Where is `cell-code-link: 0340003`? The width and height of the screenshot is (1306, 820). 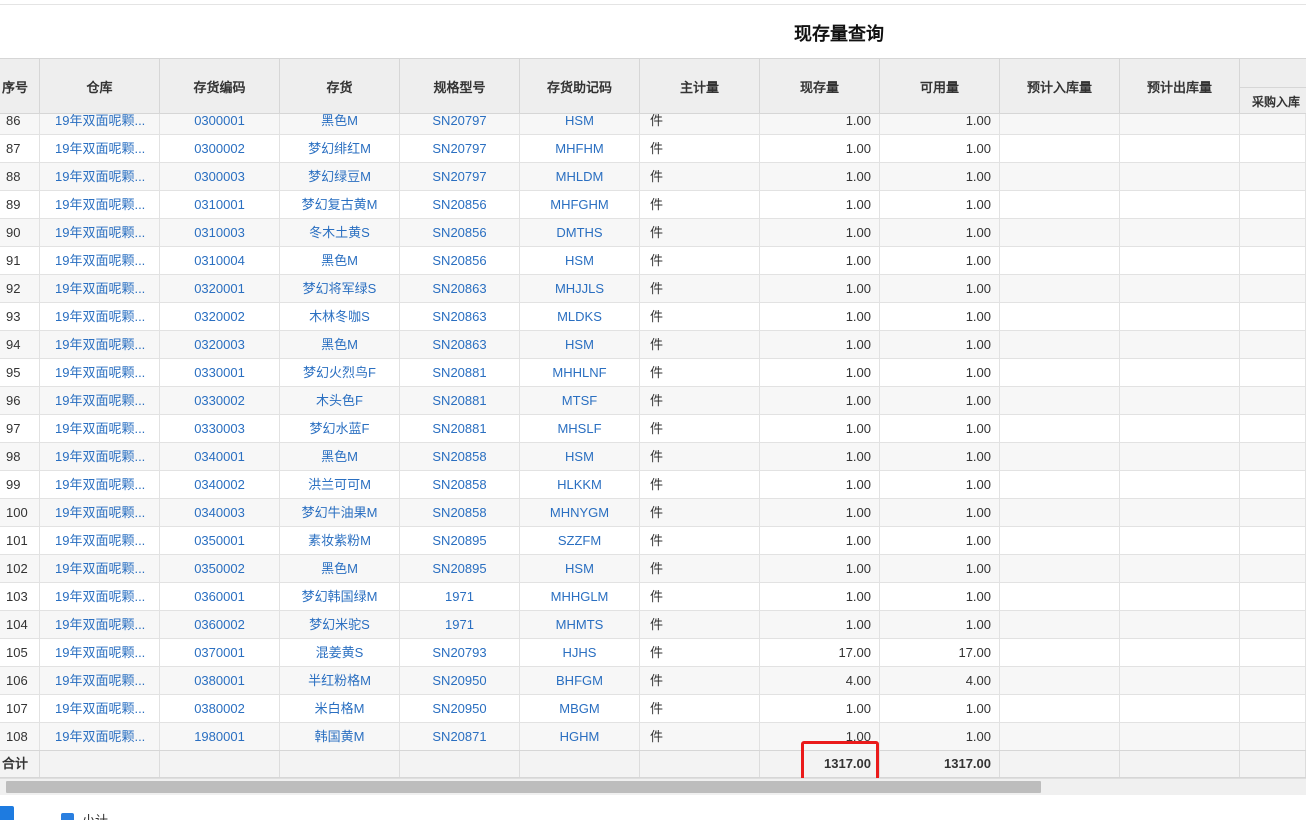 cell-code-link: 0340003 is located at coordinates (220, 512).